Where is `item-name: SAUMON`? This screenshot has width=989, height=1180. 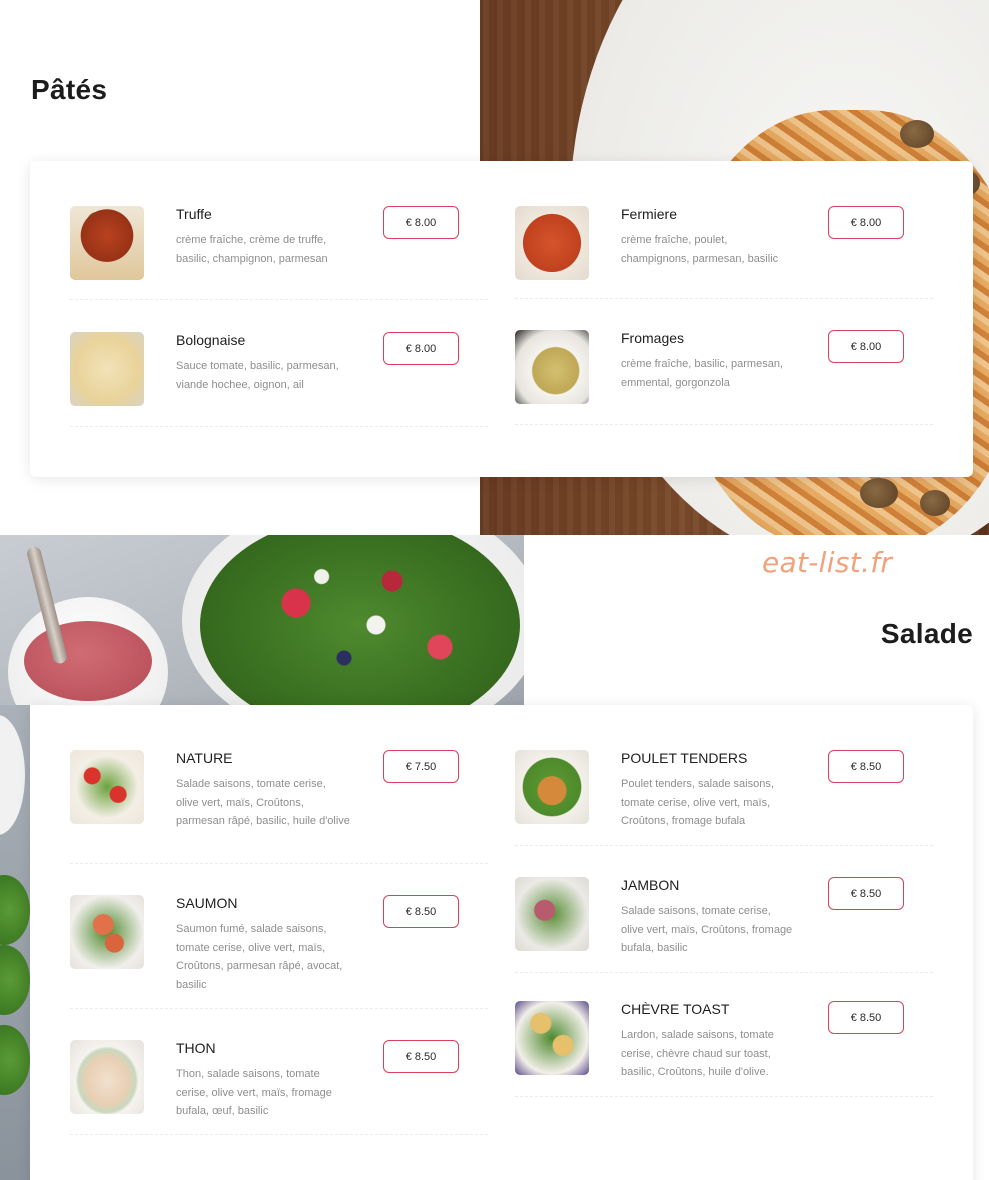 item-name: SAUMON is located at coordinates (207, 903).